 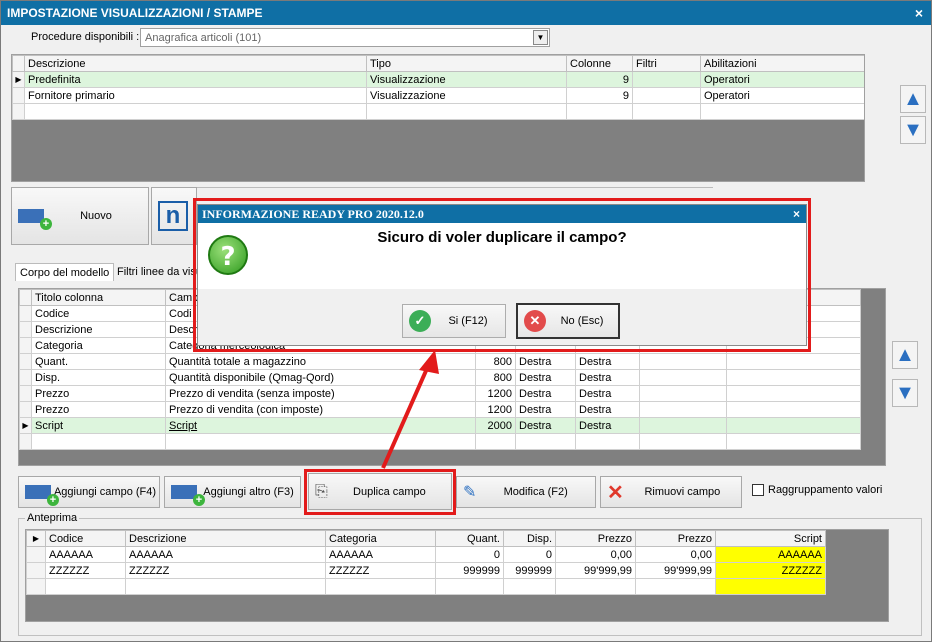 I want to click on procedure-value: Anagrafica articoli (101), so click(x=203, y=38).